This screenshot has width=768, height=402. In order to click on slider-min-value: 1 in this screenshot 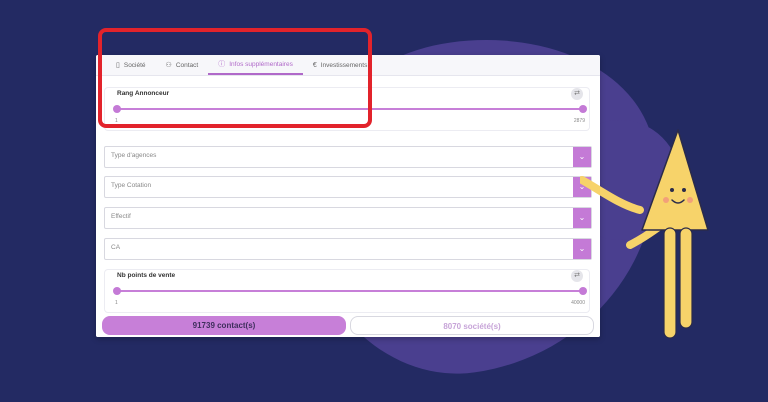, I will do `click(116, 303)`.